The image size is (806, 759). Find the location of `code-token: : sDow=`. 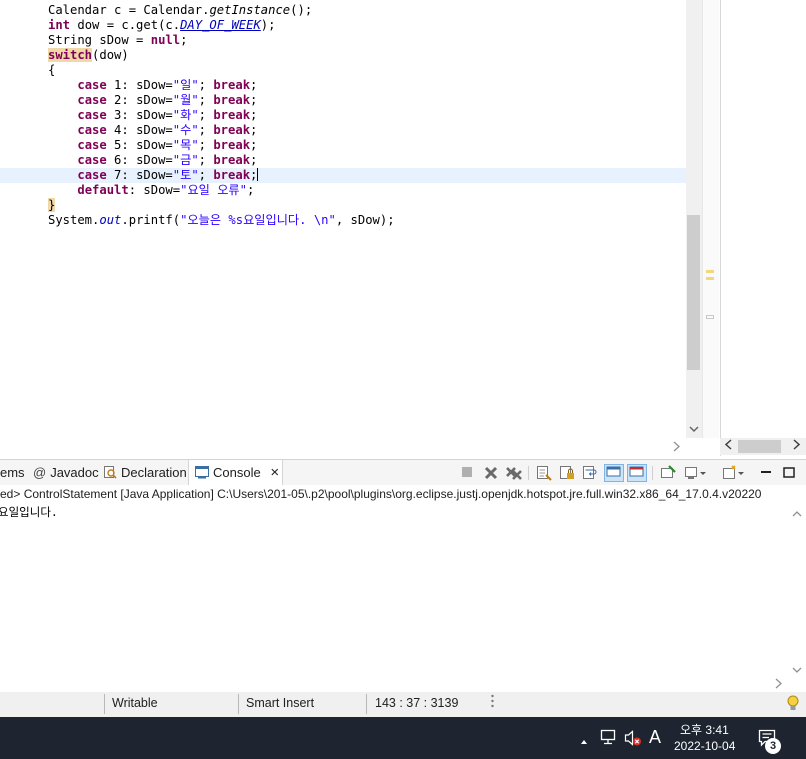

code-token: : sDow= is located at coordinates (154, 190).